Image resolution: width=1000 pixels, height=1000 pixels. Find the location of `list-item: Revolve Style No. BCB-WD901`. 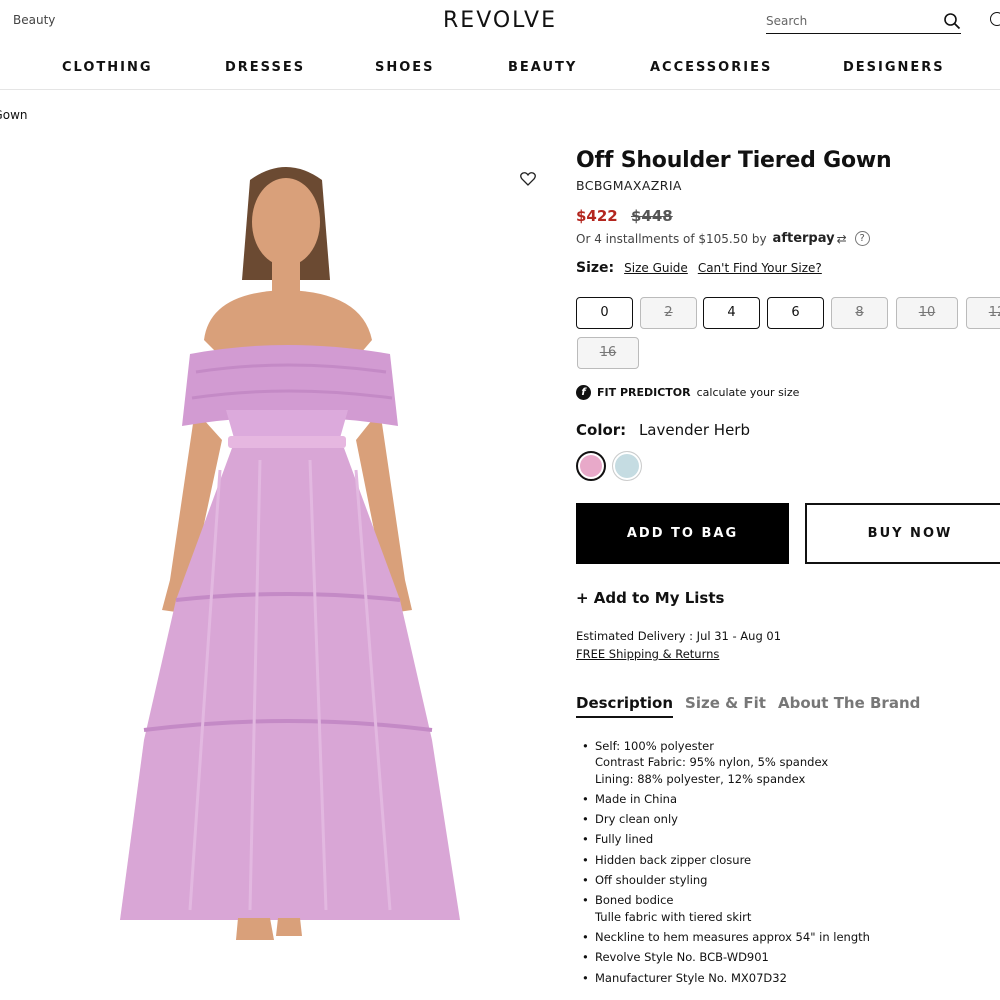

list-item: Revolve Style No. BCB-WD901 is located at coordinates (790, 957).